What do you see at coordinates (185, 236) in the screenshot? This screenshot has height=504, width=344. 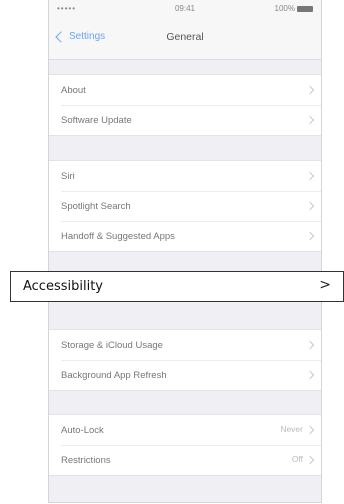 I see `settings-row-handoff: Handoff & Suggested Apps` at bounding box center [185, 236].